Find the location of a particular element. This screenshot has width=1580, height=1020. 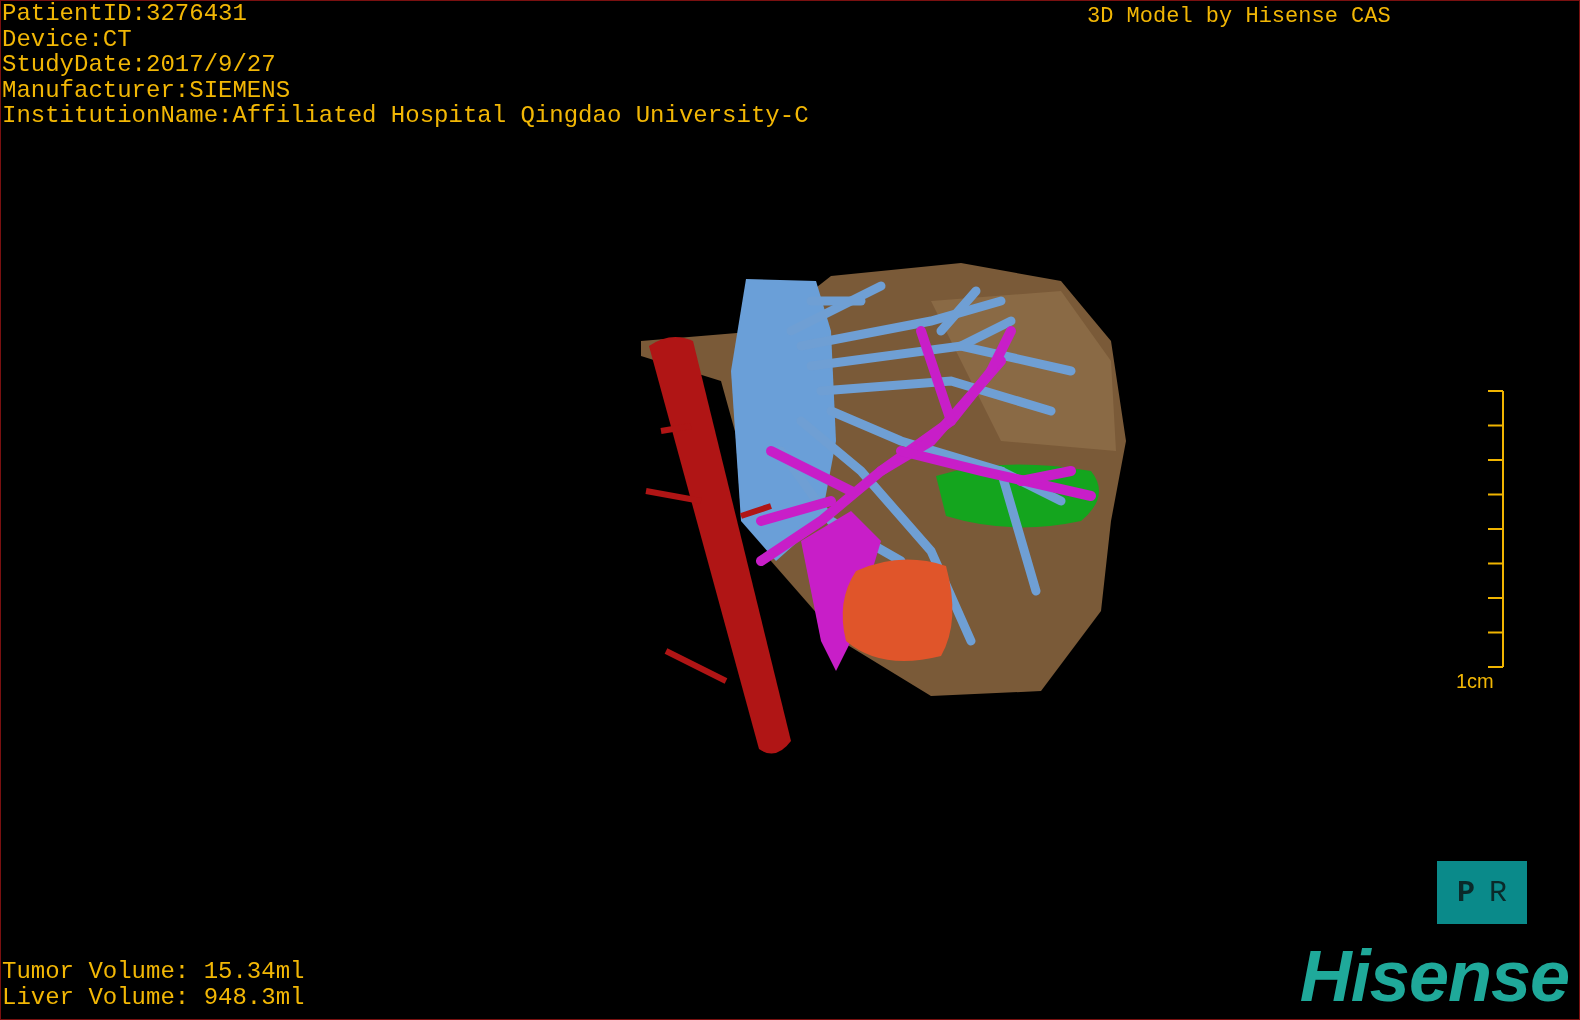

patient-info-text: Device:CT is located at coordinates (67, 39).